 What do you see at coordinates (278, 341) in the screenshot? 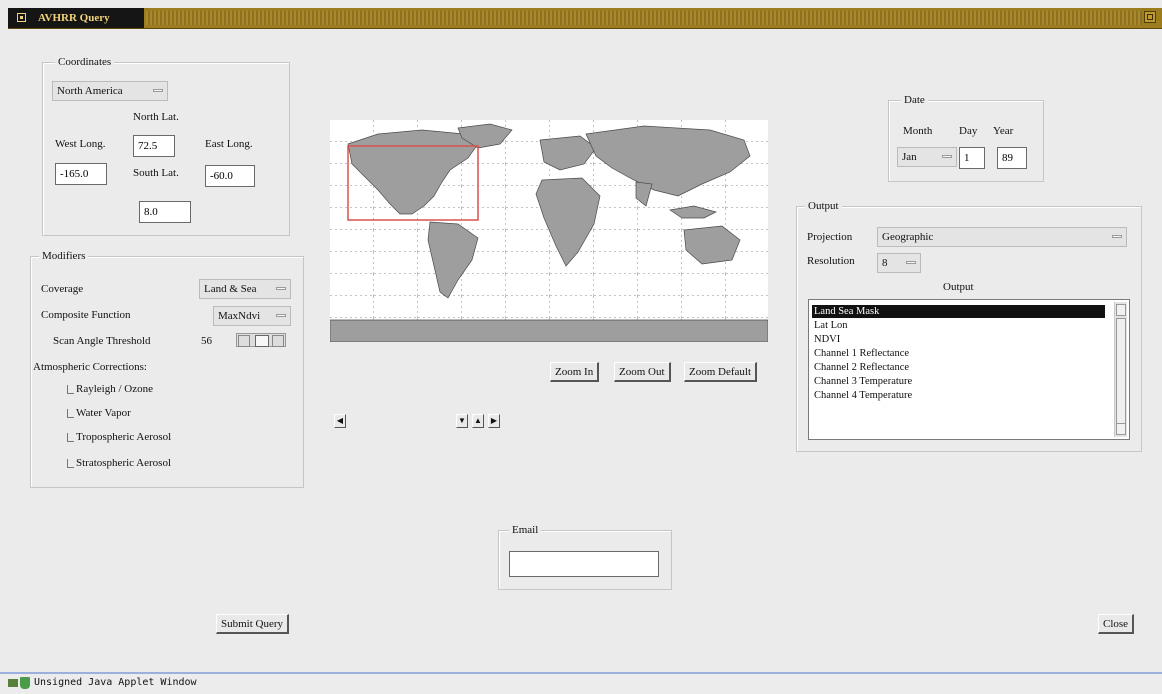
I see `slider-right-arrow-icon` at bounding box center [278, 341].